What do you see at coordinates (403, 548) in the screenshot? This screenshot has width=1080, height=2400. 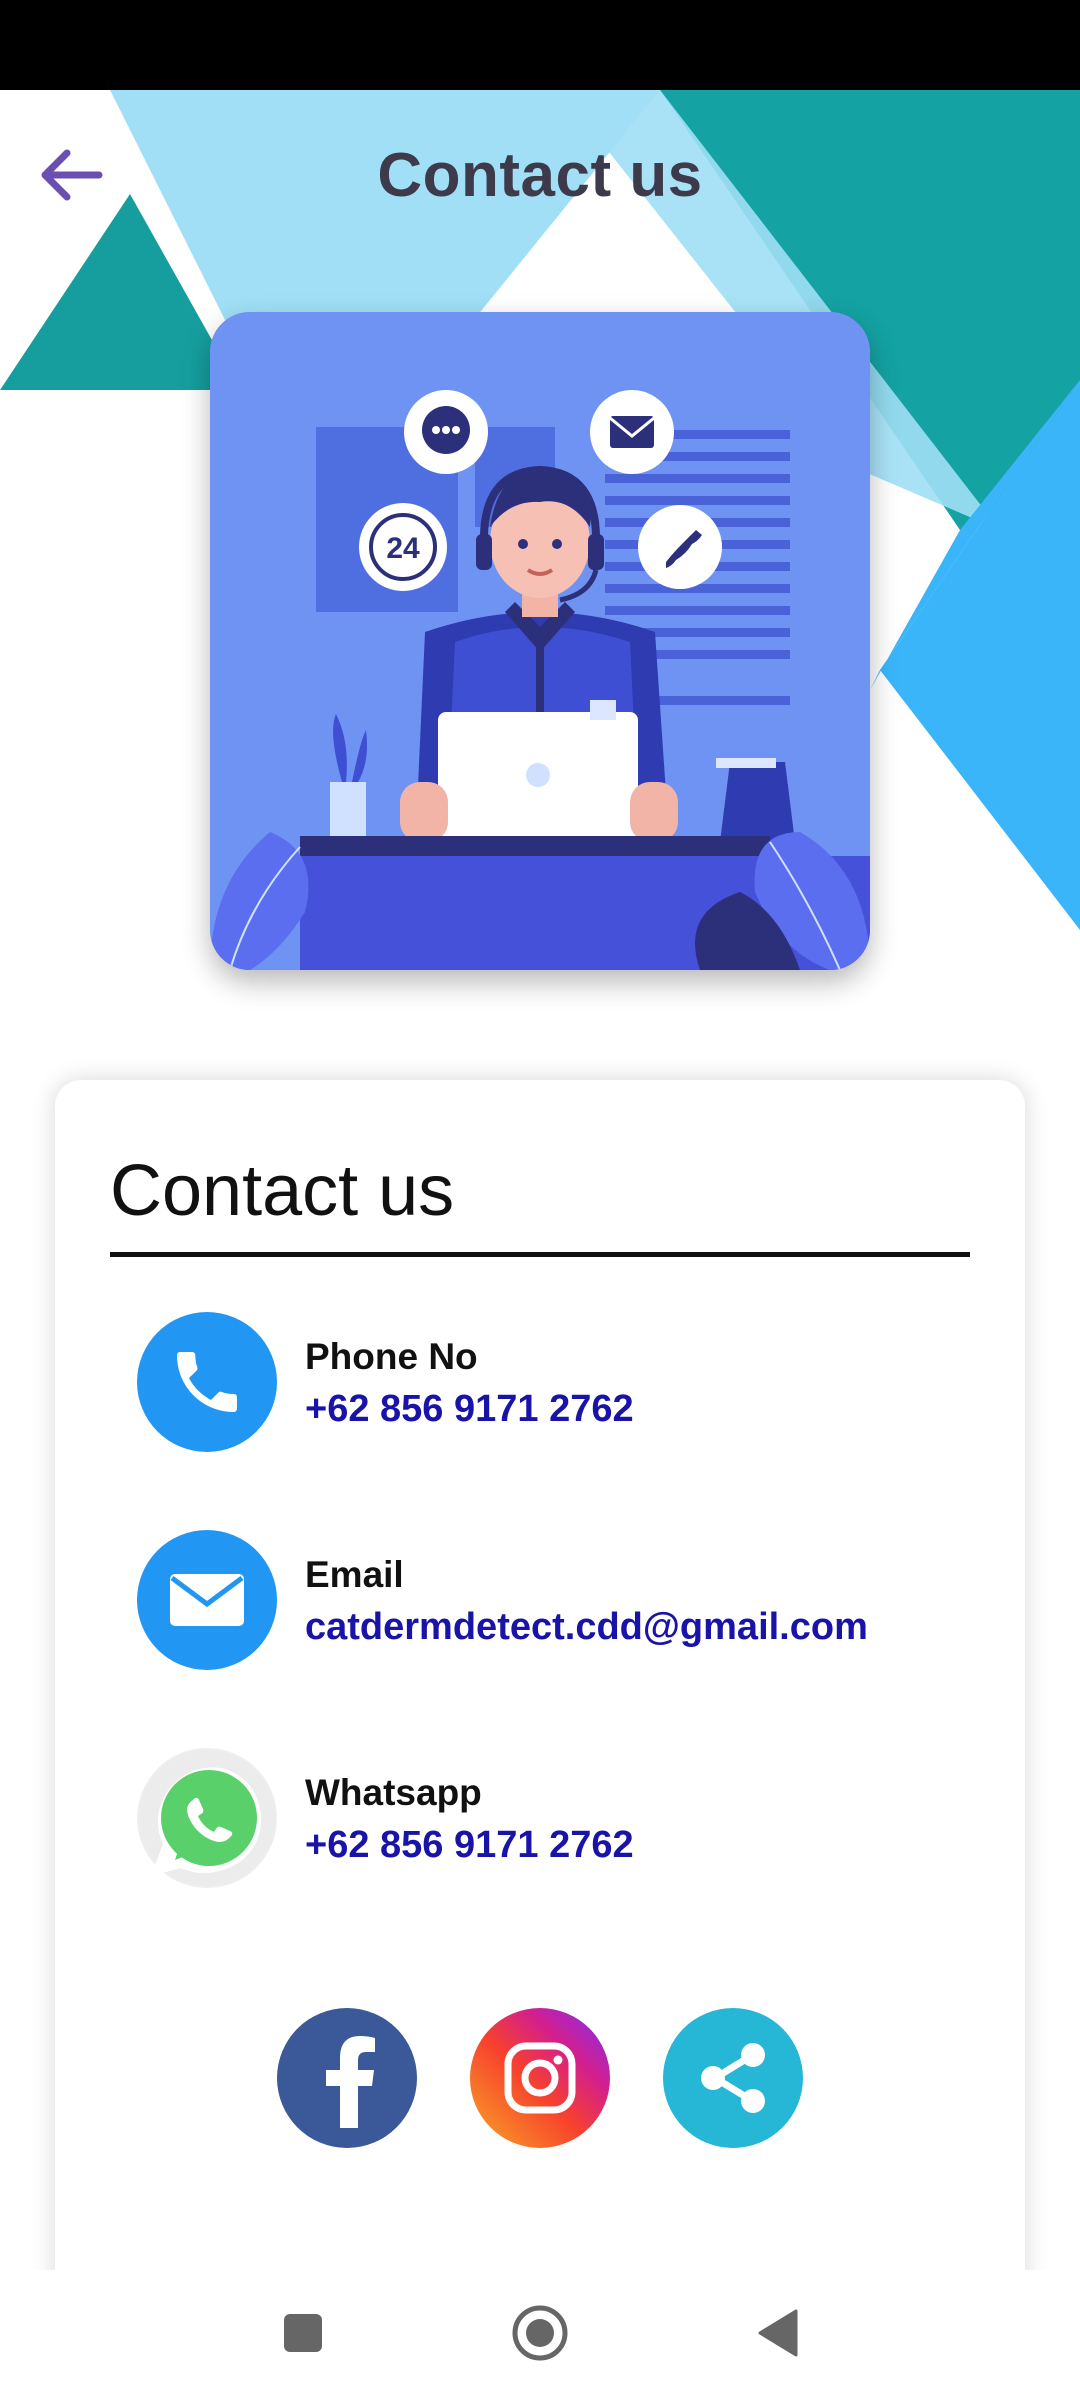 I see `badge-24-text: 24` at bounding box center [403, 548].